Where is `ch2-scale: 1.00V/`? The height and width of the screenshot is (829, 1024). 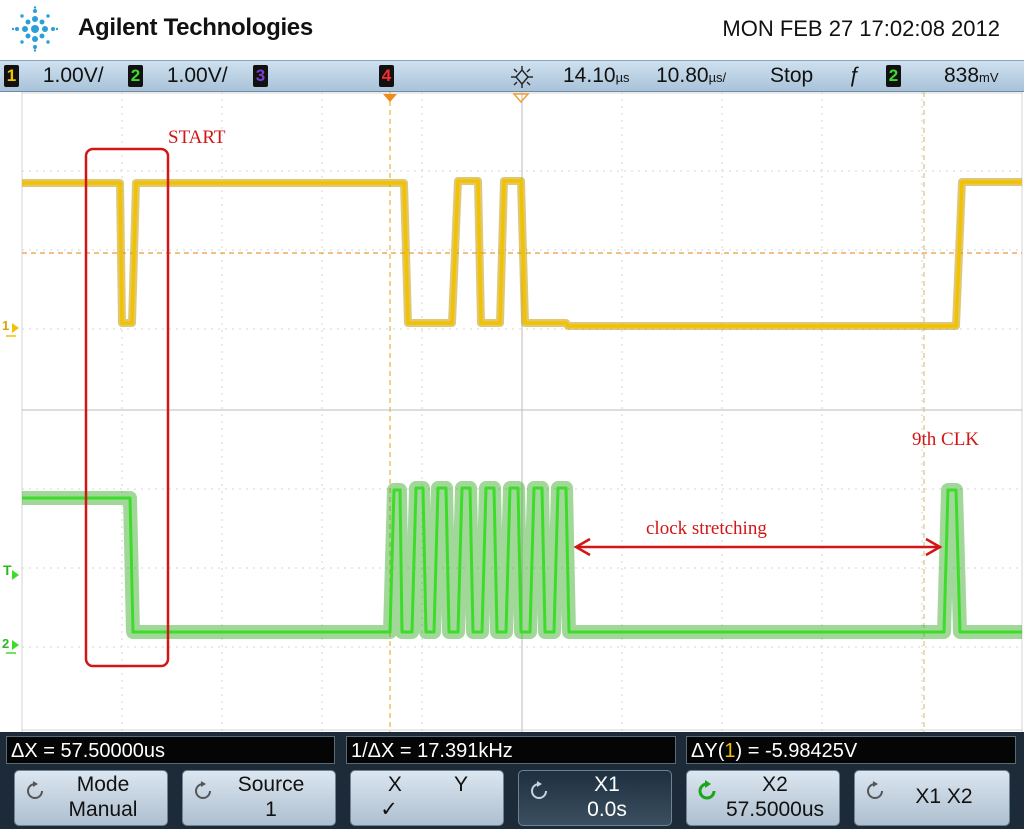
ch2-scale: 1.00V/ is located at coordinates (197, 75).